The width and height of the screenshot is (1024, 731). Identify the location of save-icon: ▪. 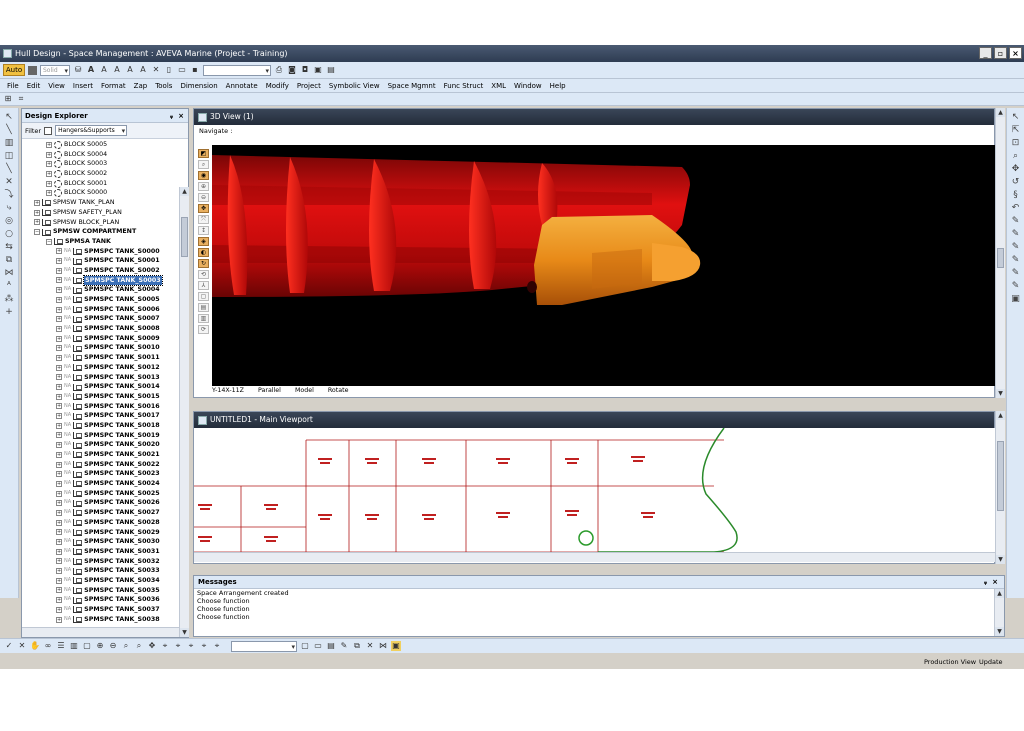
(195, 70).